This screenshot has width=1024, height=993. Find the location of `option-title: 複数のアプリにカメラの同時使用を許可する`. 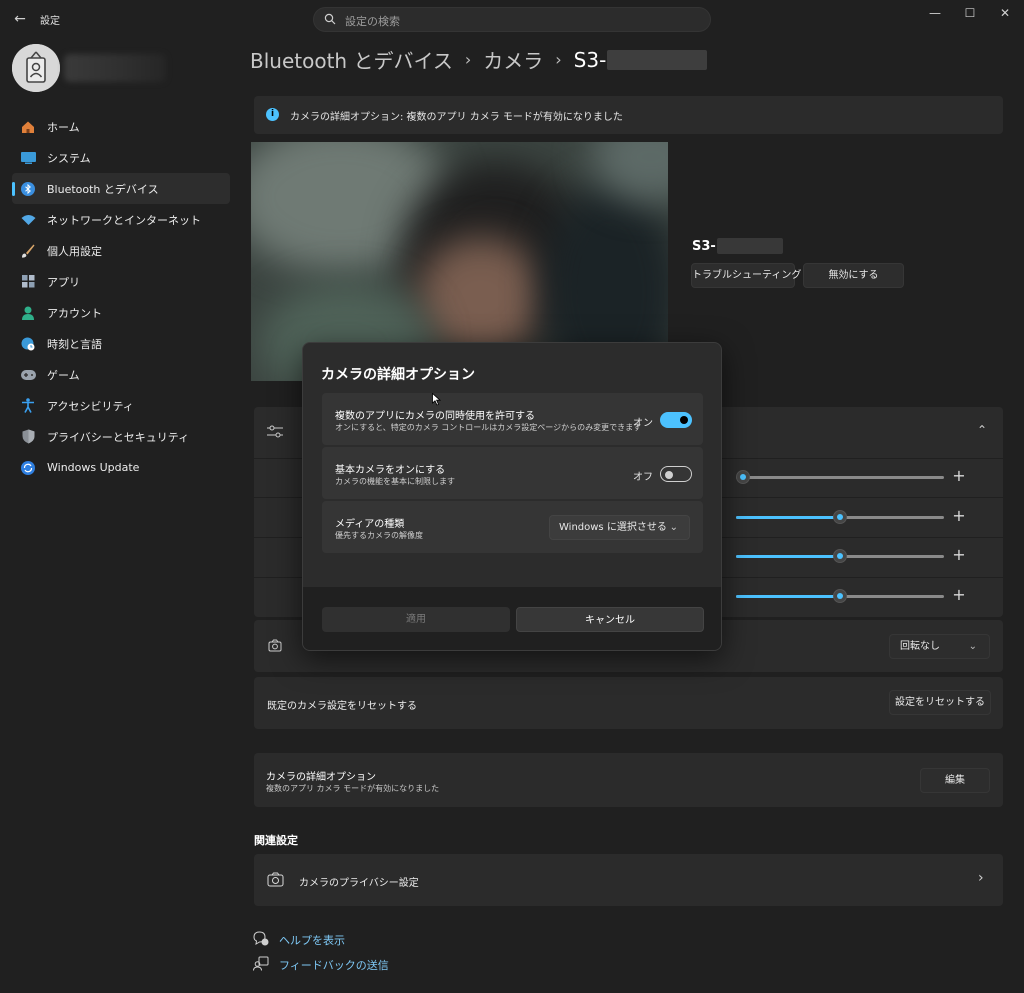

option-title: 複数のアプリにカメラの同時使用を許可する is located at coordinates (435, 416).